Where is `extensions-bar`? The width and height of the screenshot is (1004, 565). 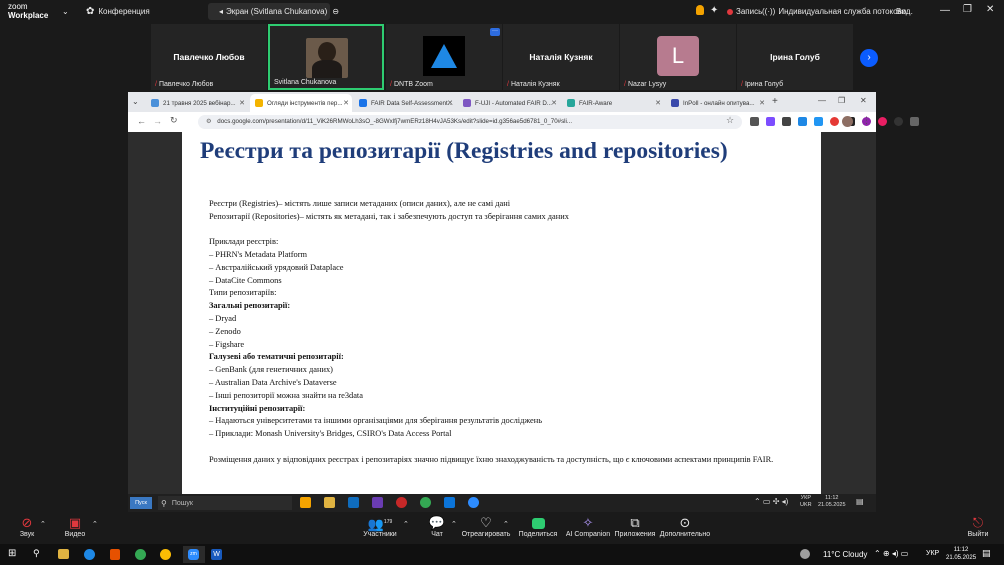 extensions-bar is located at coordinates (838, 121).